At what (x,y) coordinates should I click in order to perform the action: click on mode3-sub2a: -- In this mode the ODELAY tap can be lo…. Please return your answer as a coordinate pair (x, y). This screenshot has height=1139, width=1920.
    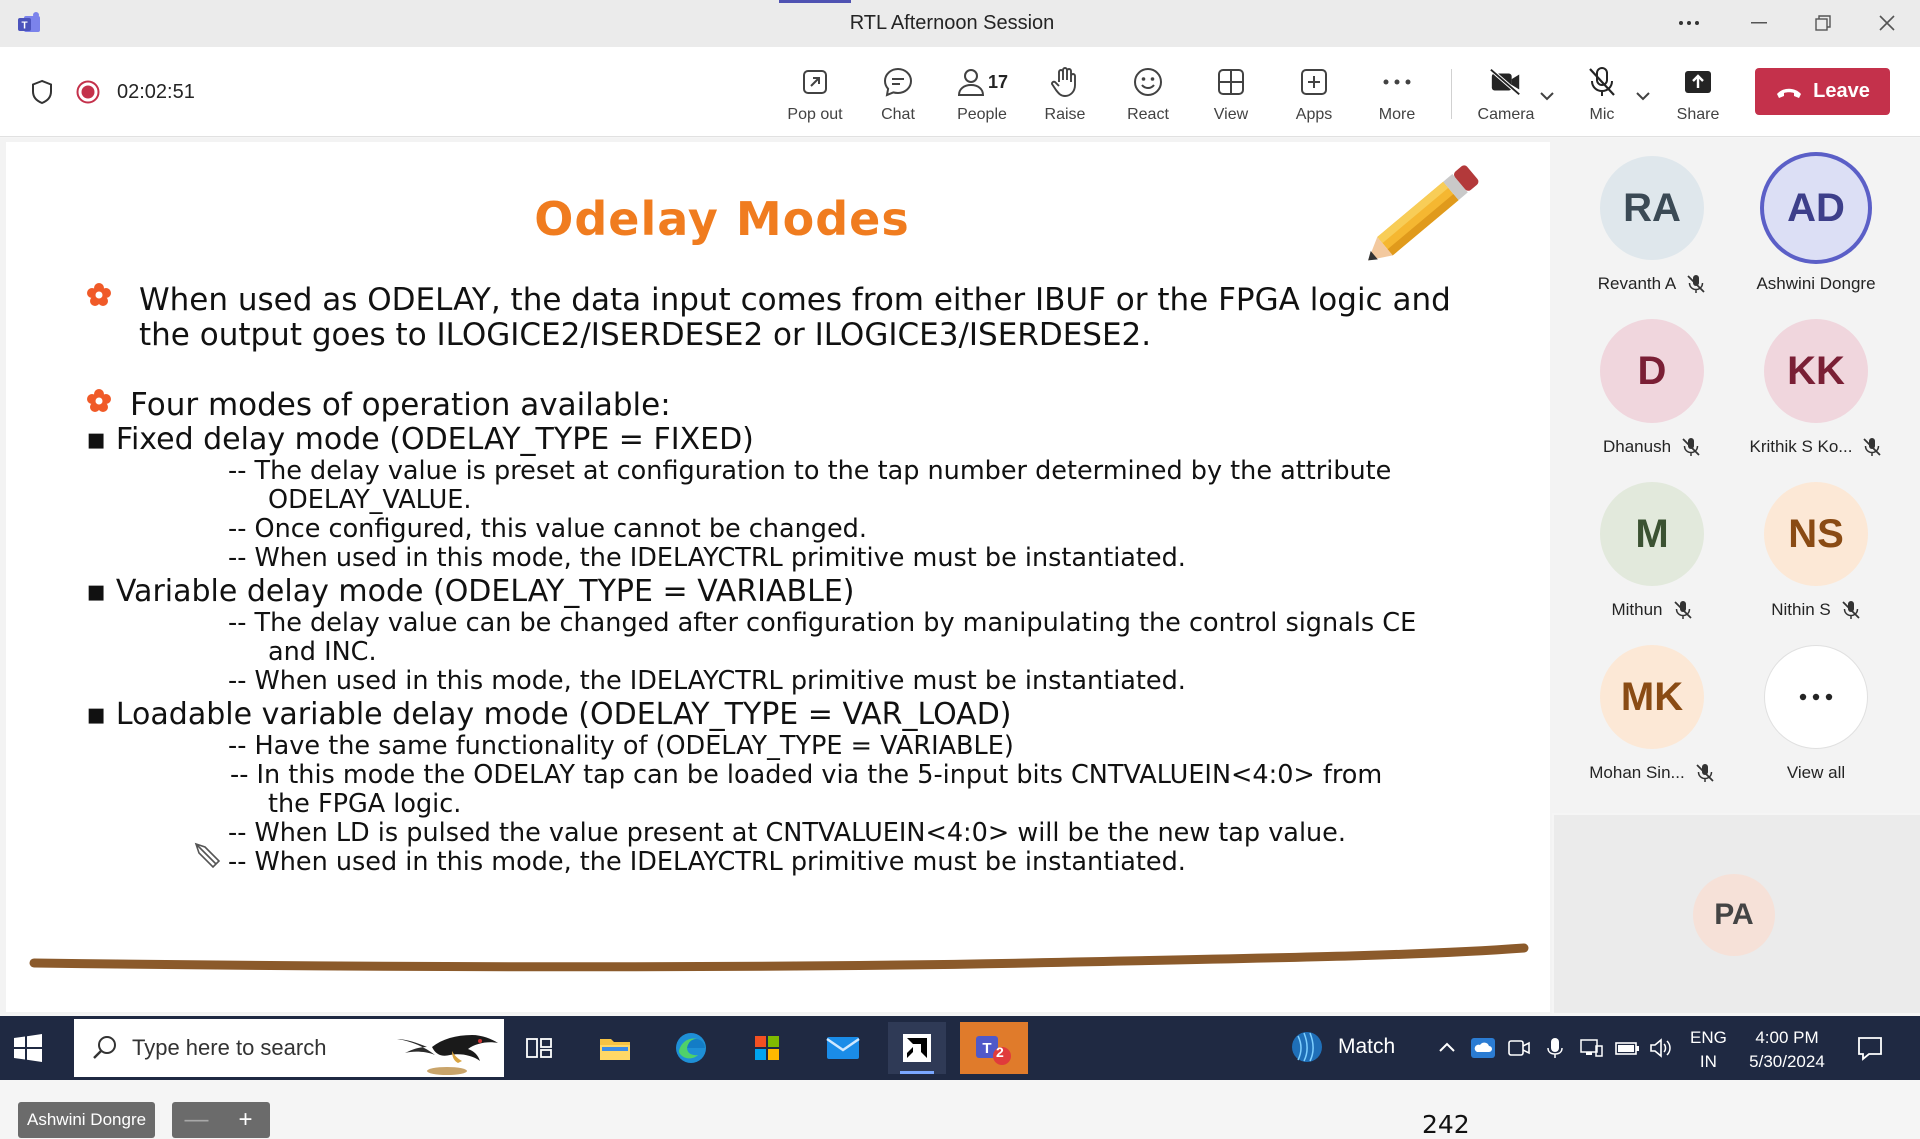
    Looking at the image, I should click on (806, 775).